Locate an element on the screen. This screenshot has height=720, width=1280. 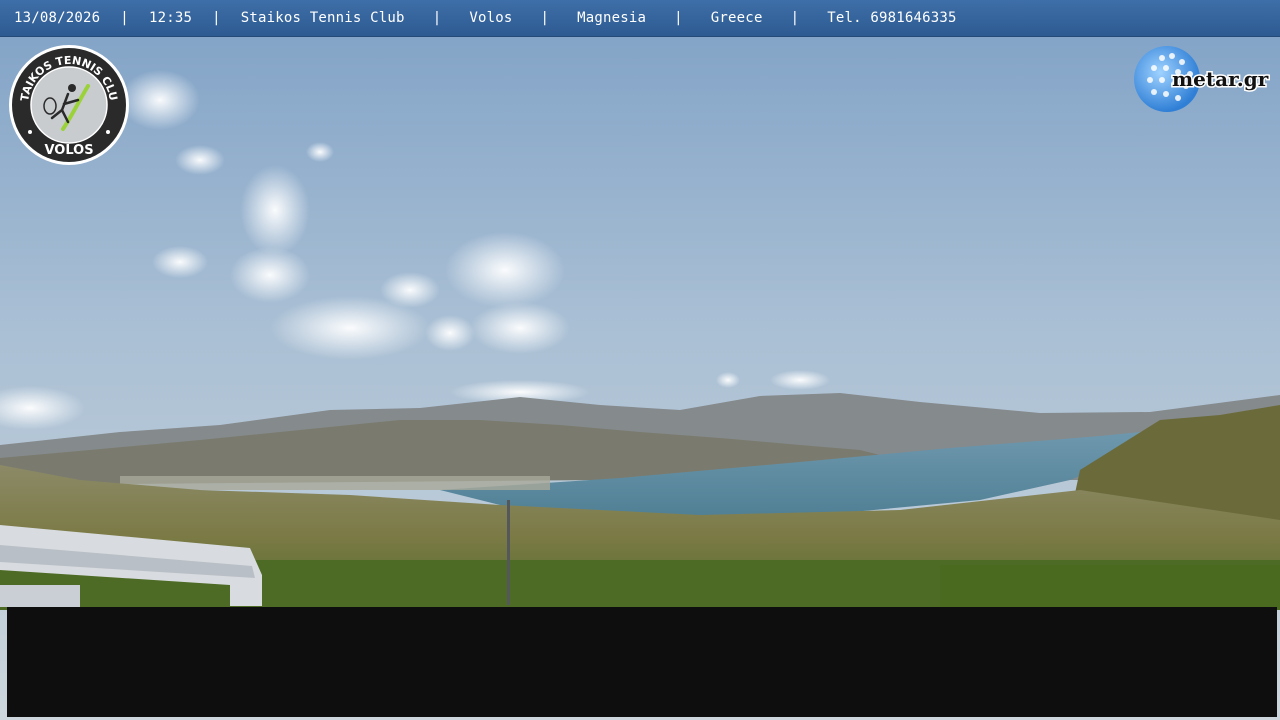
club-name: Staikos Tennis Club is located at coordinates (322, 18).